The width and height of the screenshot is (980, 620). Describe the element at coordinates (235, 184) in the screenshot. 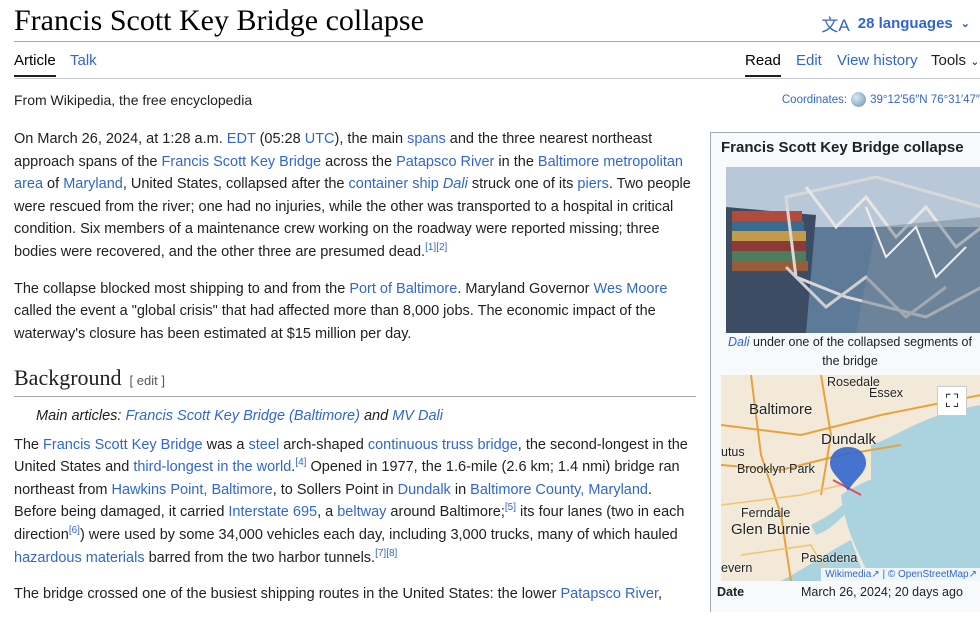

I see `text: , United States, collapsed after the` at that location.